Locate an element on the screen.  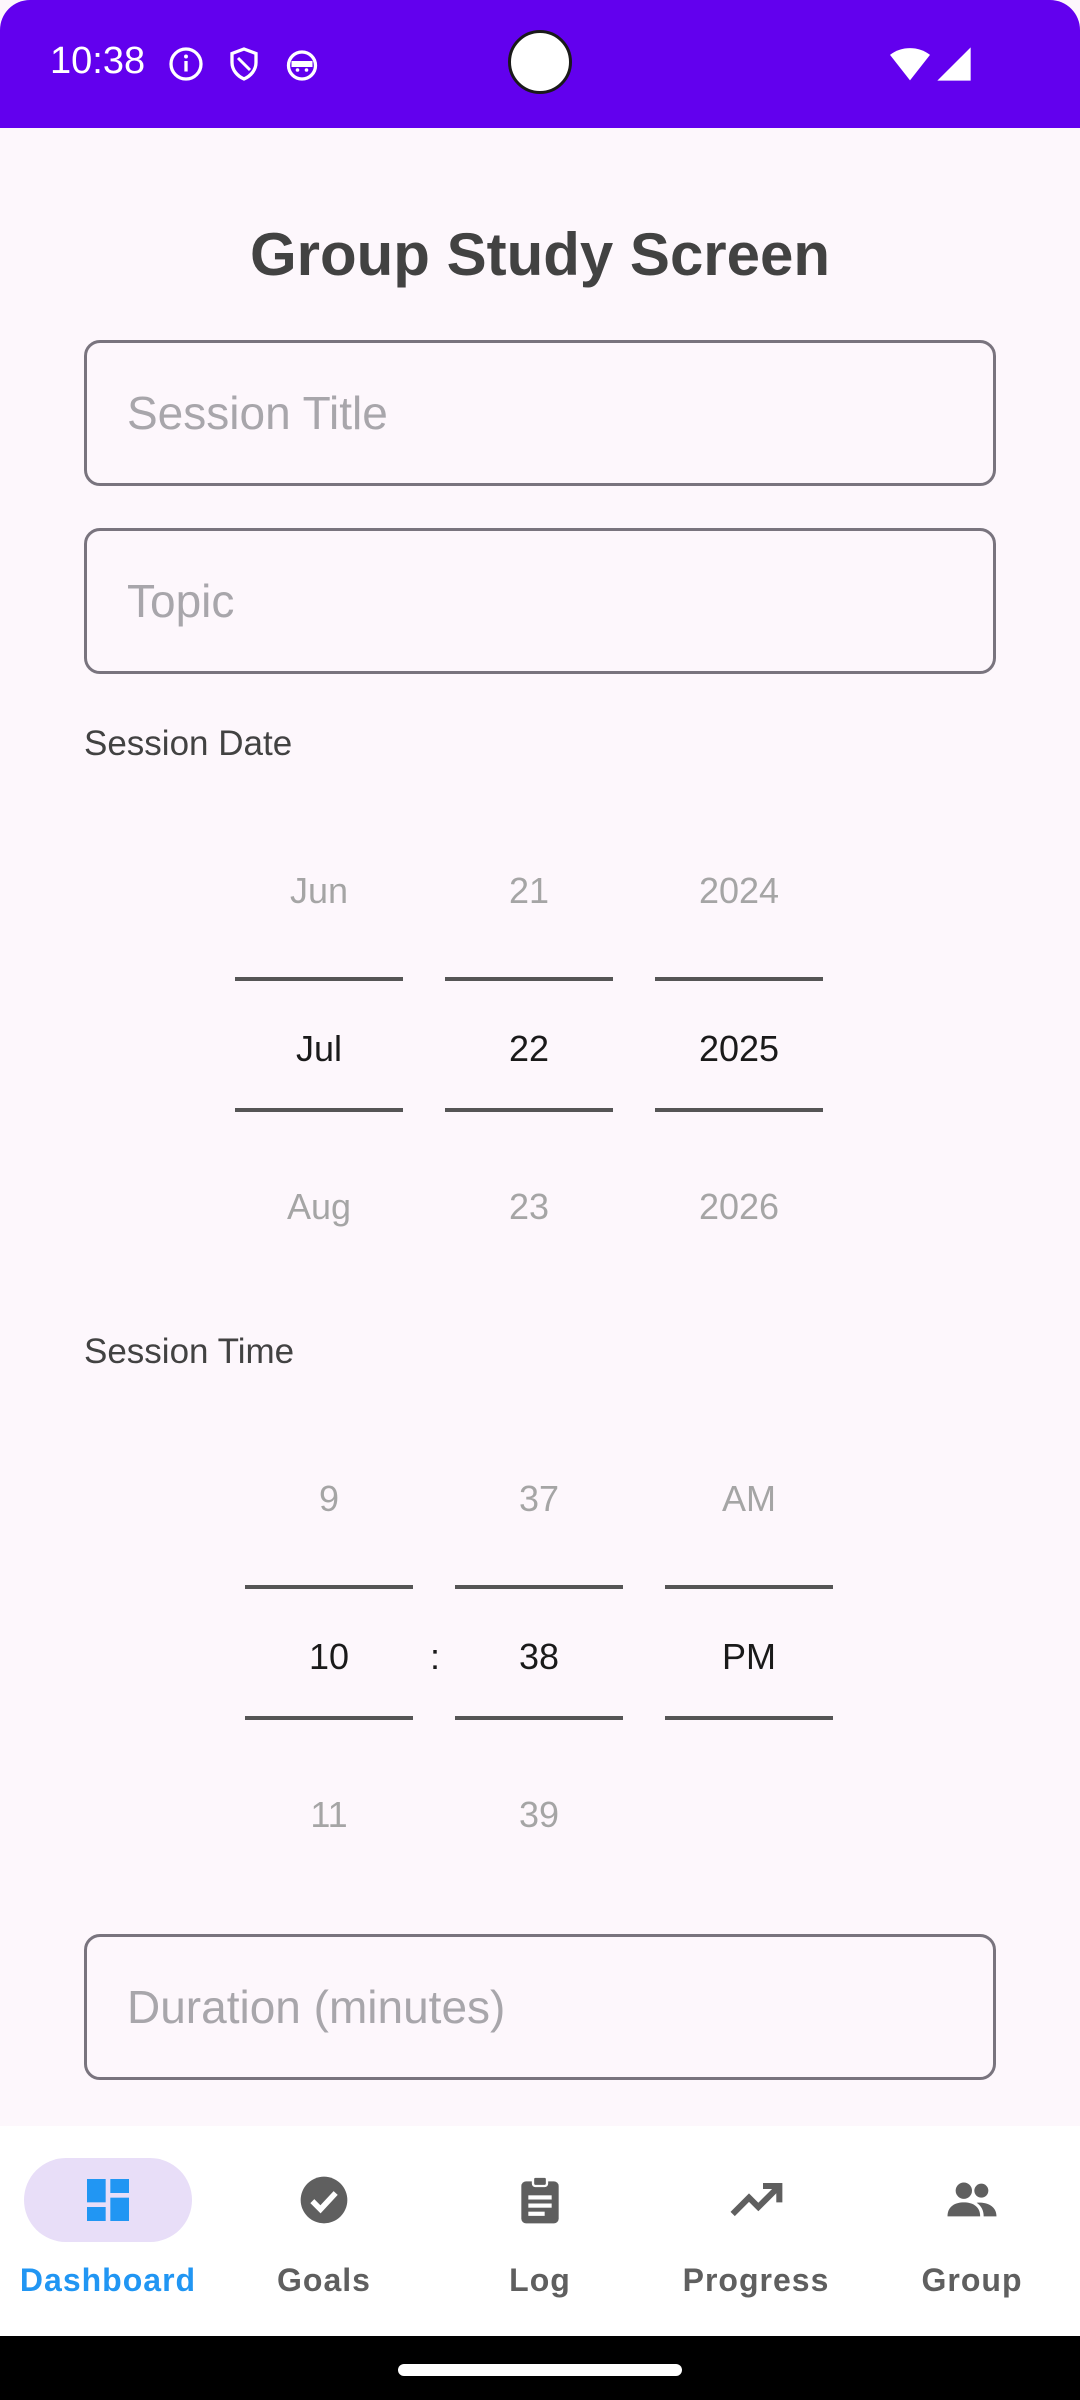
status-time: 10:38 is located at coordinates (98, 61).